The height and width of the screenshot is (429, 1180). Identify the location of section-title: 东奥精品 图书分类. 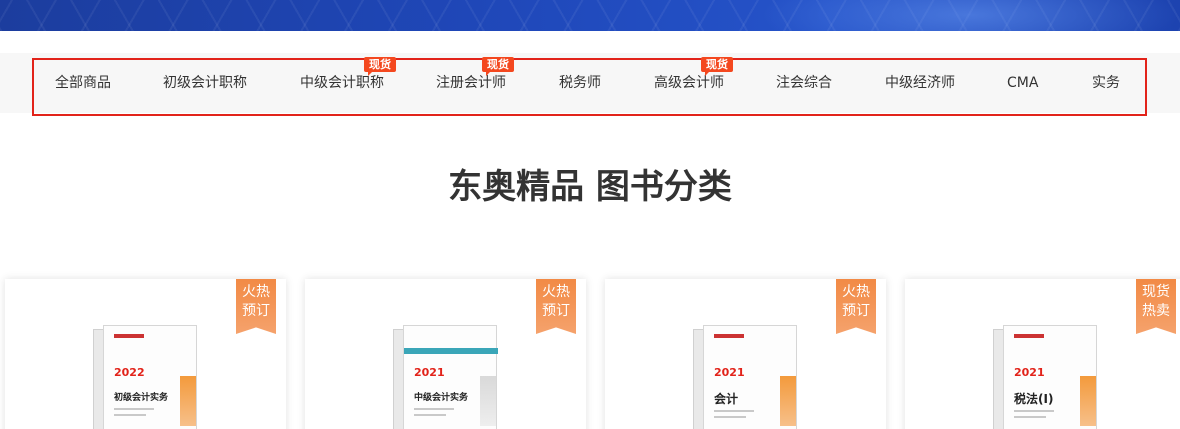
(590, 187).